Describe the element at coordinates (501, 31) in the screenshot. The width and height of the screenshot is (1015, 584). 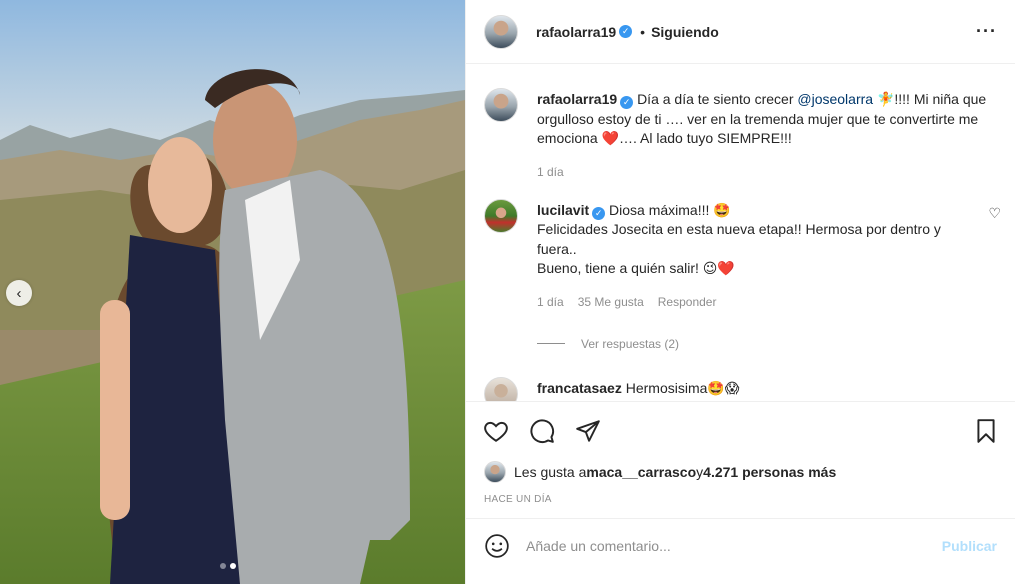
I see `author-avatar` at that location.